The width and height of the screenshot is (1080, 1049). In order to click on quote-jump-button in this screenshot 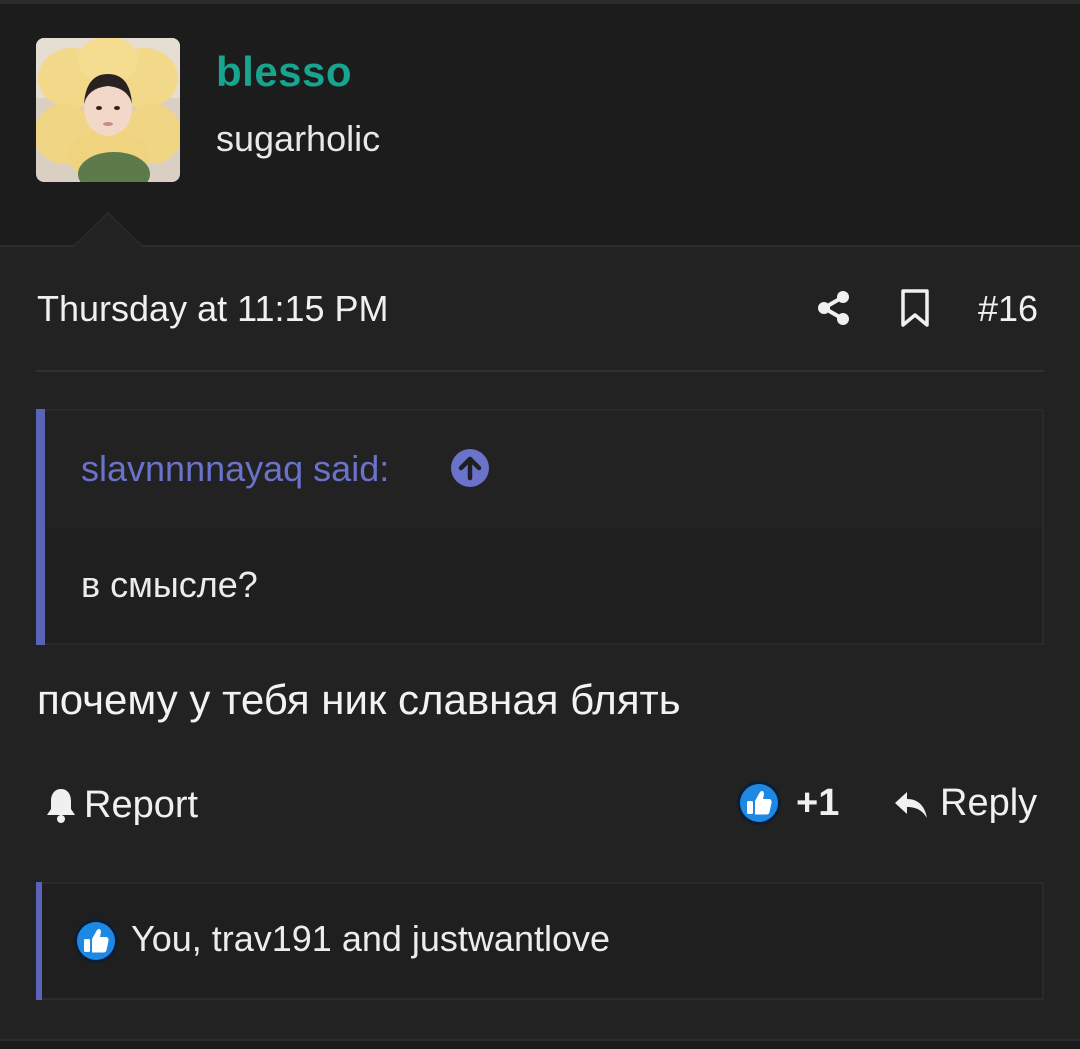, I will do `click(470, 468)`.